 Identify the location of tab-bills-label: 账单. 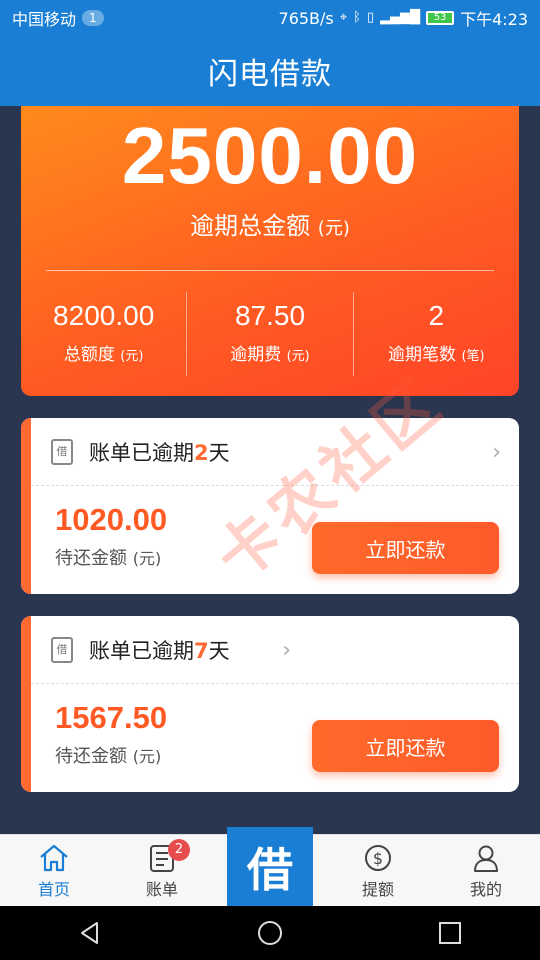
(161, 889).